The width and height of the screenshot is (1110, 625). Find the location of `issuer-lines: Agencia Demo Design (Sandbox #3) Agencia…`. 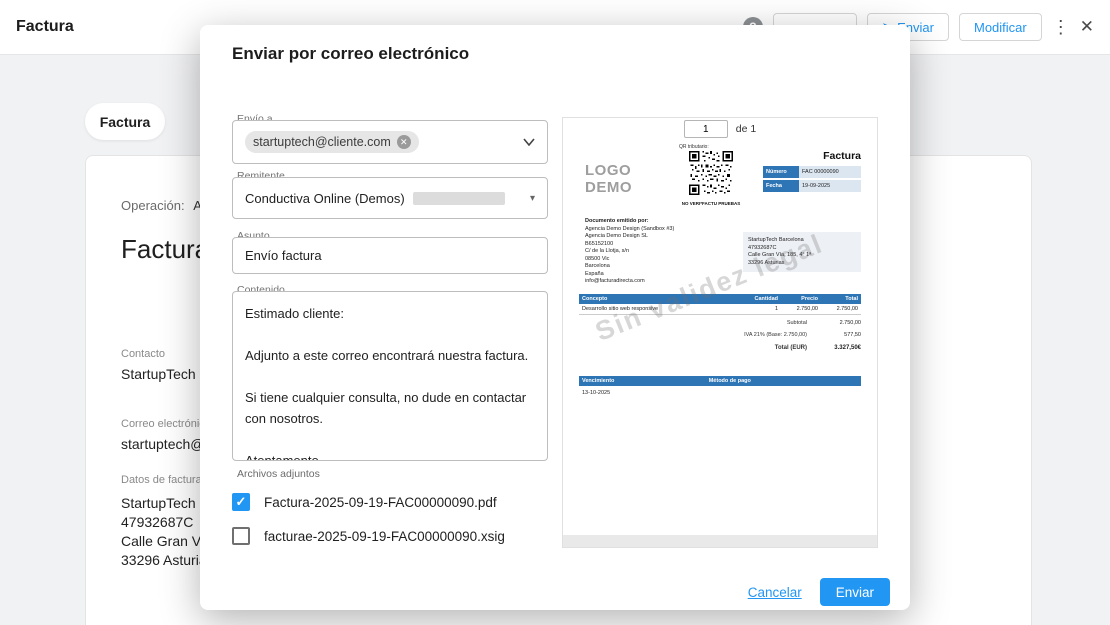

issuer-lines: Agencia Demo Design (Sandbox #3) Agencia… is located at coordinates (630, 255).